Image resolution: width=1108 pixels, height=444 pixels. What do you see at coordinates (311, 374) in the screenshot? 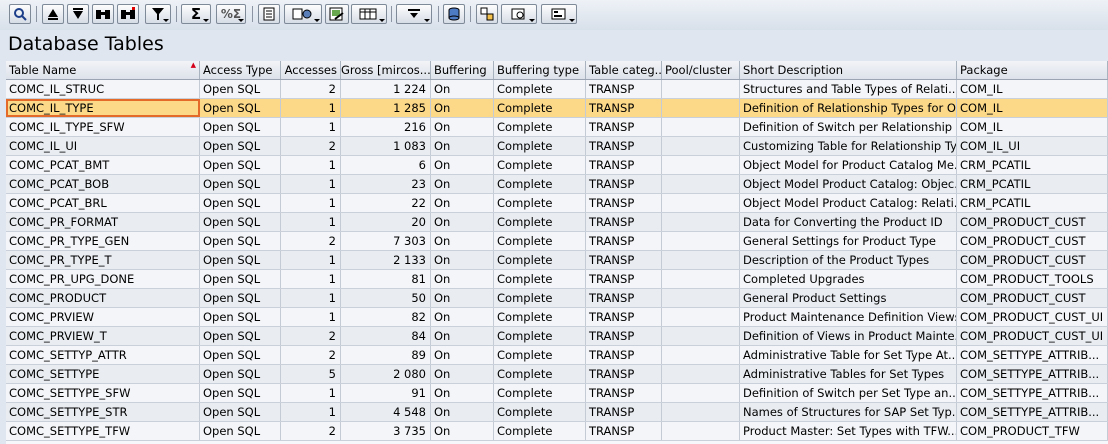
I see `cell-accesses: 5` at bounding box center [311, 374].